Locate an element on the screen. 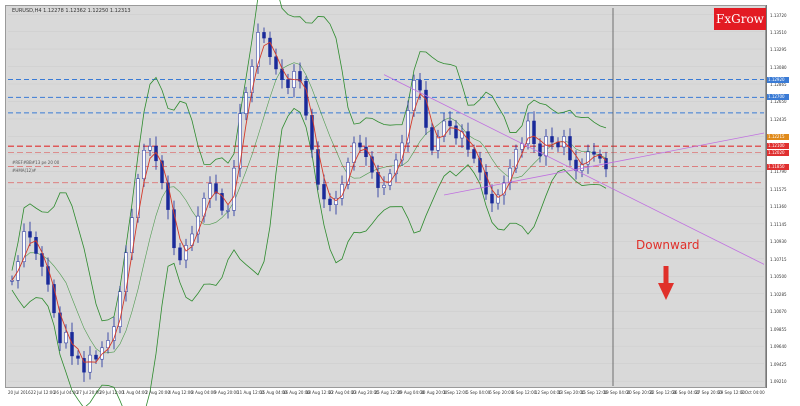 The height and width of the screenshot is (406, 800). y-tick-label: 1.11790 is located at coordinates (778, 172).